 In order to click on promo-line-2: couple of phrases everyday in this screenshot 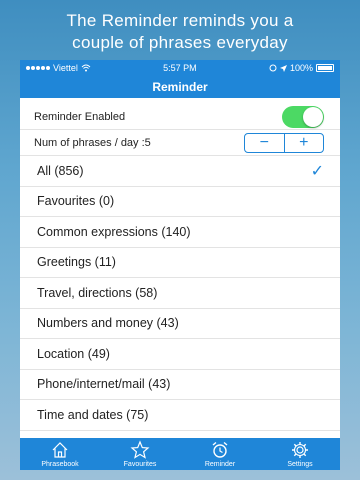, I will do `click(180, 42)`.